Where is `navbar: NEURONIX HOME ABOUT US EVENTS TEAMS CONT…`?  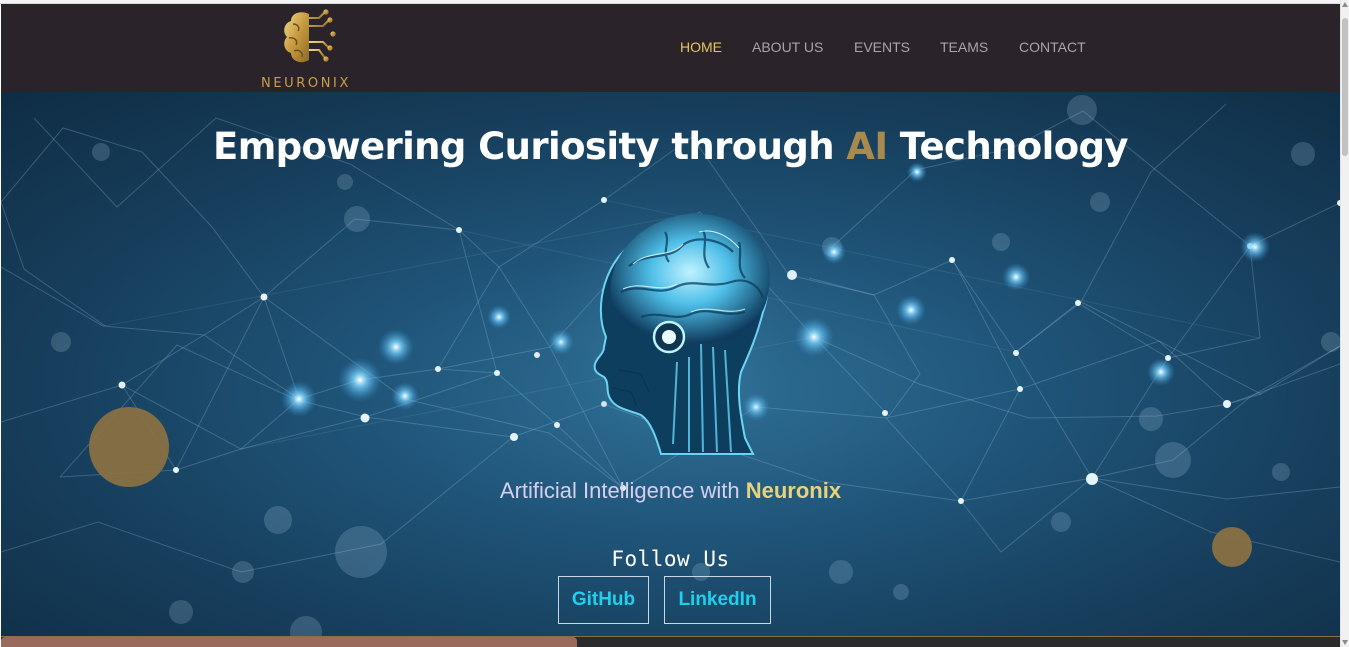
navbar: NEURONIX HOME ABOUT US EVENTS TEAMS CONT… is located at coordinates (670, 48).